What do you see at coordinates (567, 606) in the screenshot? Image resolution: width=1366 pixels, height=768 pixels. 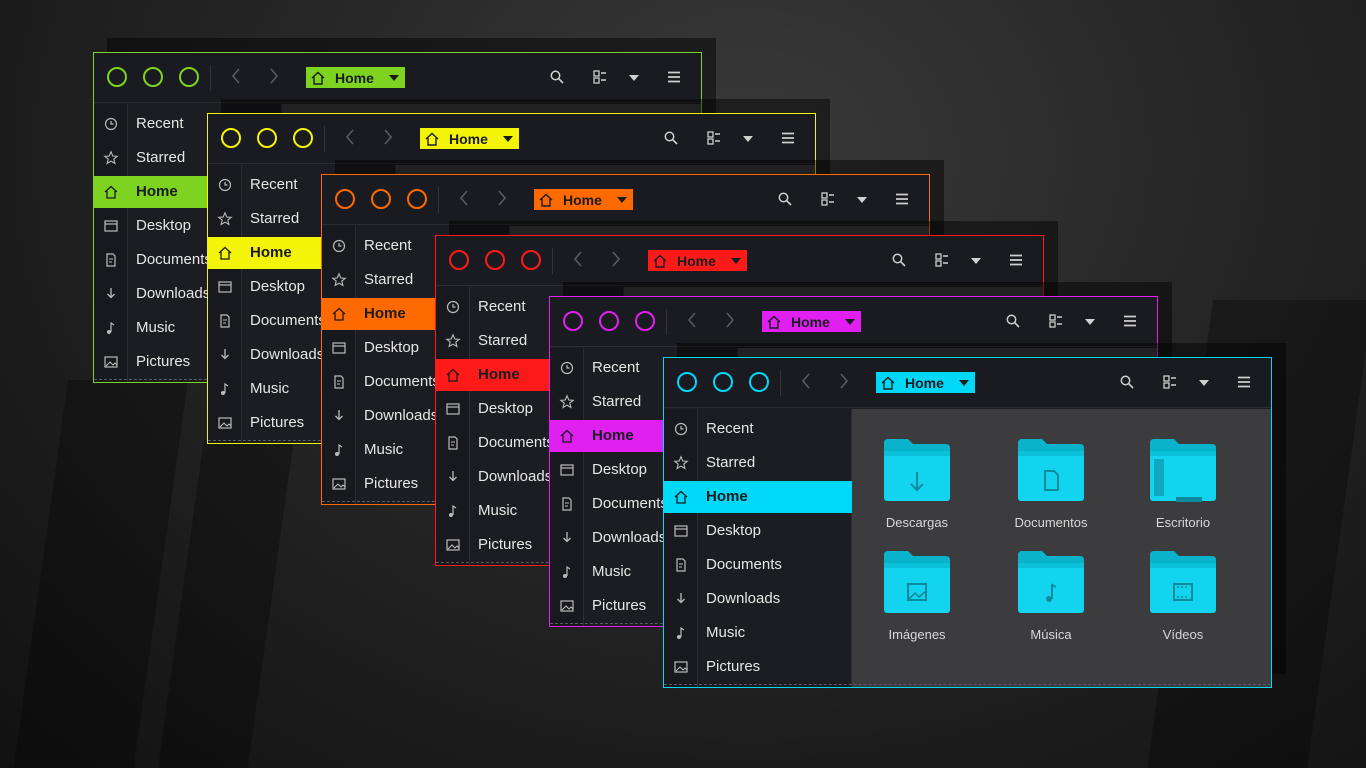 I see `picture-icon` at bounding box center [567, 606].